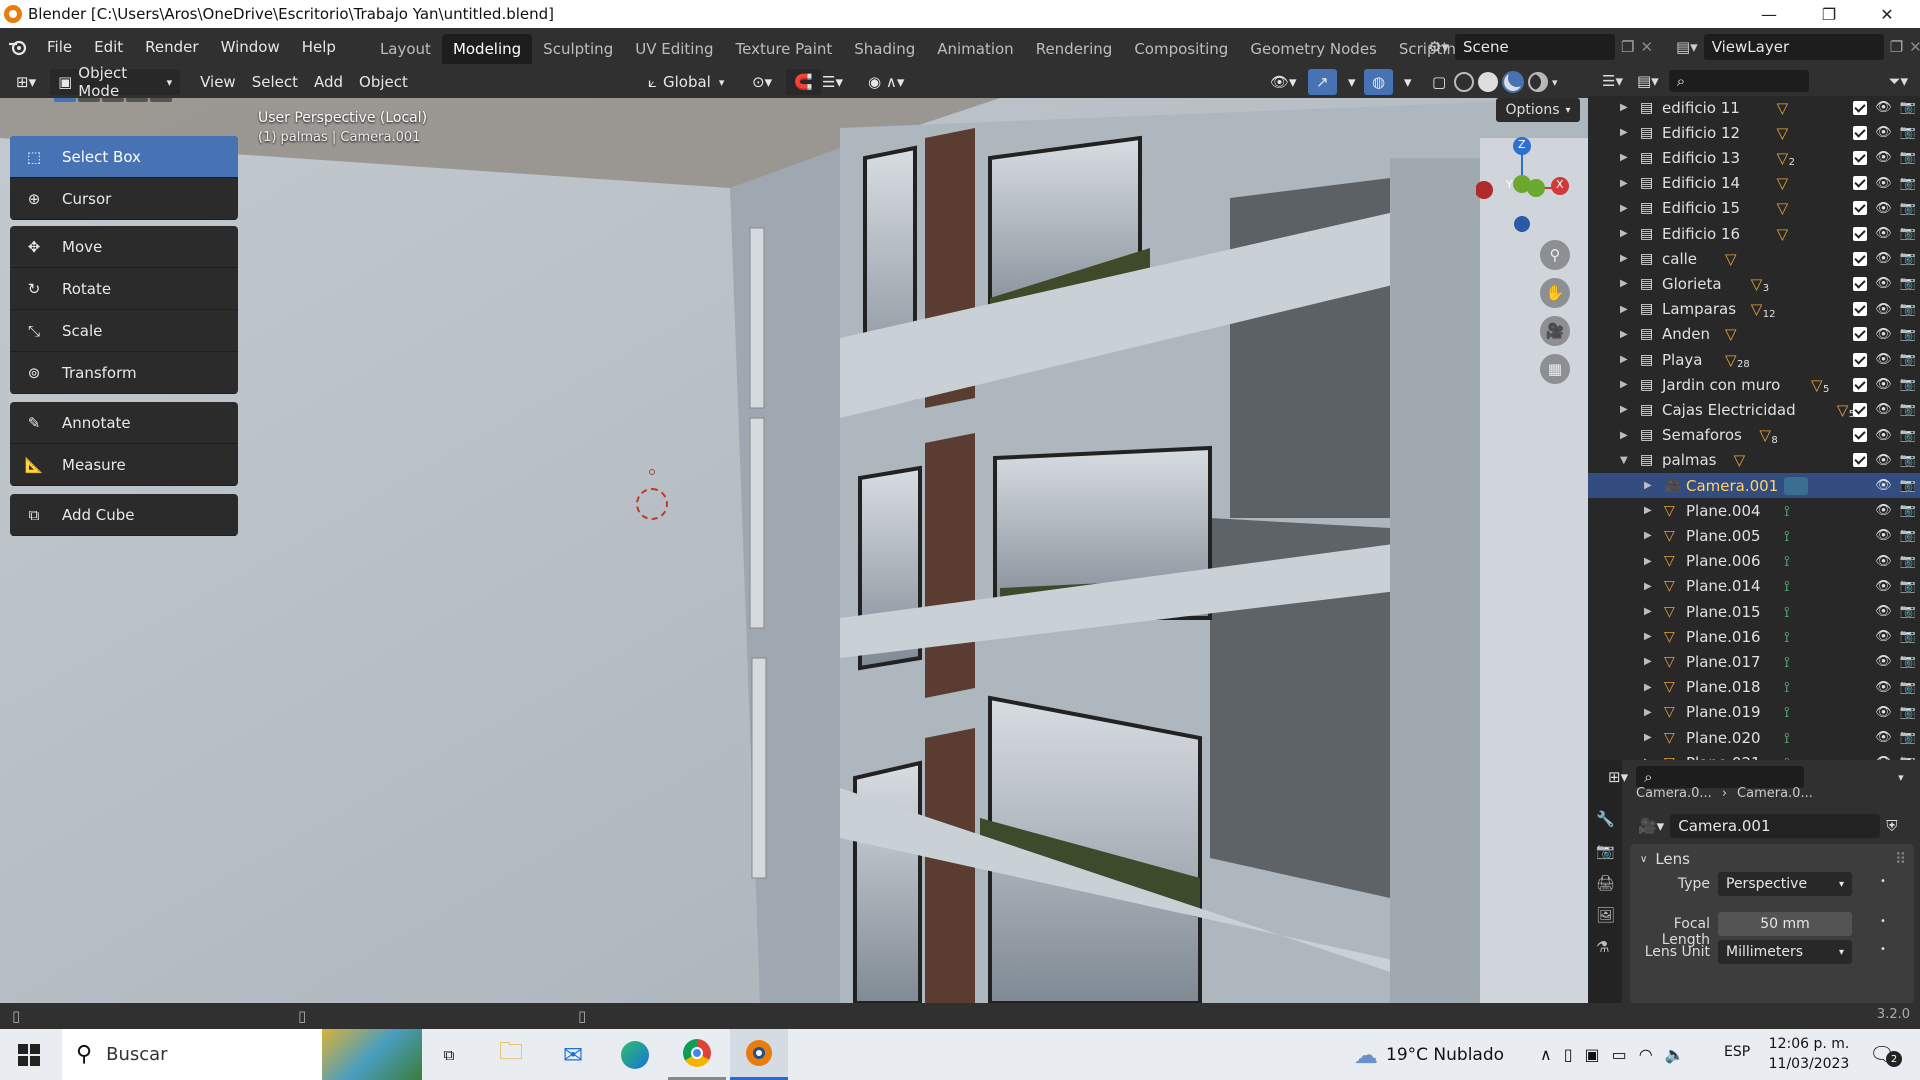 The width and height of the screenshot is (1920, 1080). Describe the element at coordinates (1754, 561) in the screenshot. I see `outliner-object-row: ▶ ▽ Plane.006 ⟟ 👁 📷` at that location.